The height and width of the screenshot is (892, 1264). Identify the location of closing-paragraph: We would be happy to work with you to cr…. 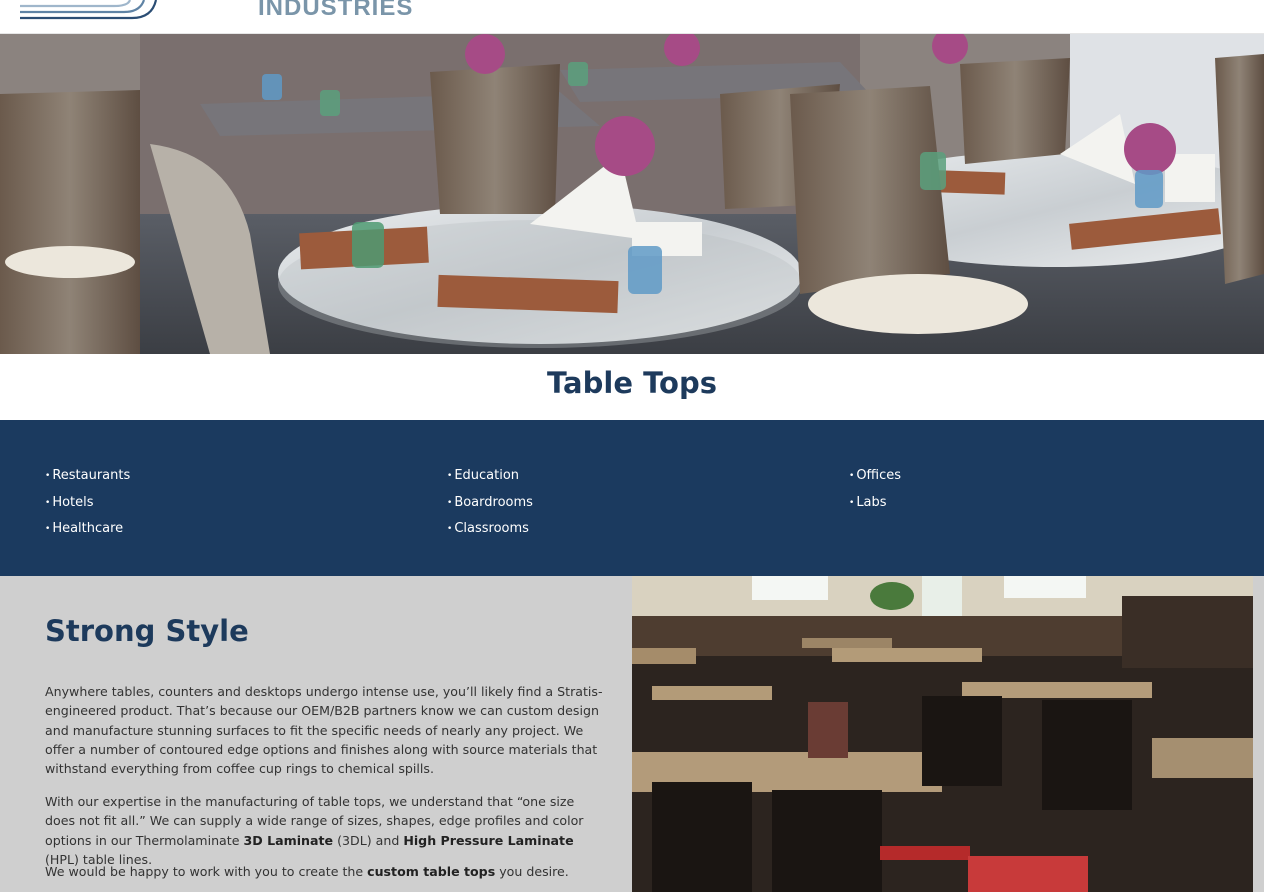
(325, 871).